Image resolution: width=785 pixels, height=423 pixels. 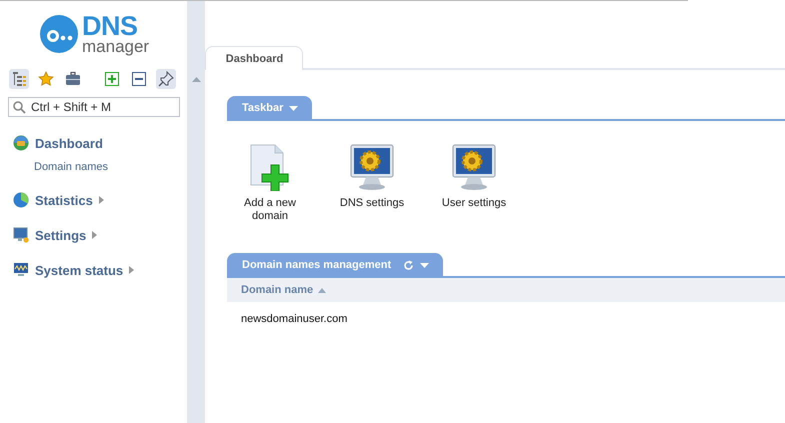 I want to click on favorites-button, so click(x=46, y=79).